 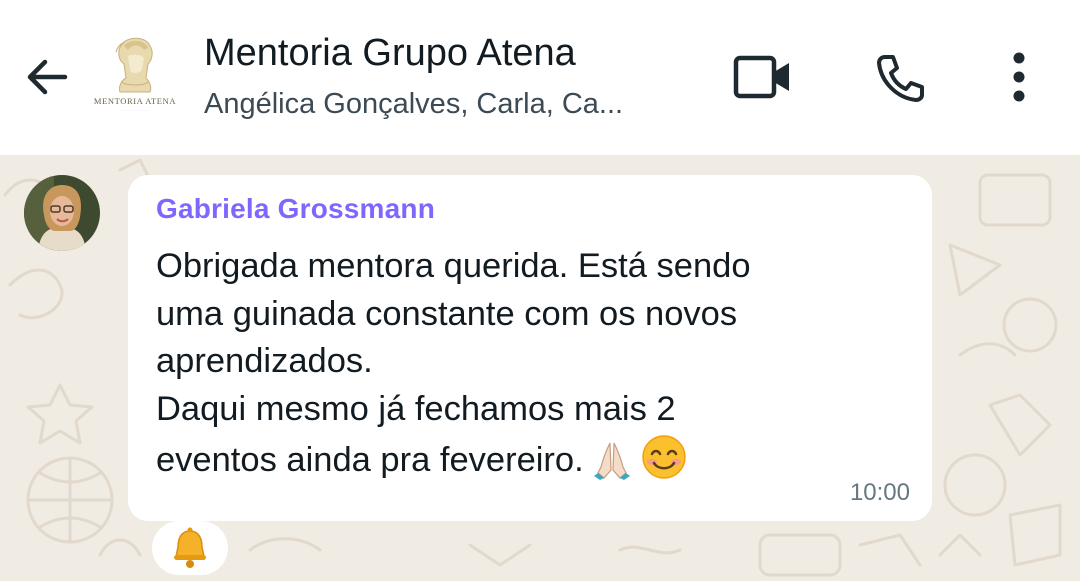 I want to click on chat-title: Mentoria Grupo Atena, so click(x=390, y=53).